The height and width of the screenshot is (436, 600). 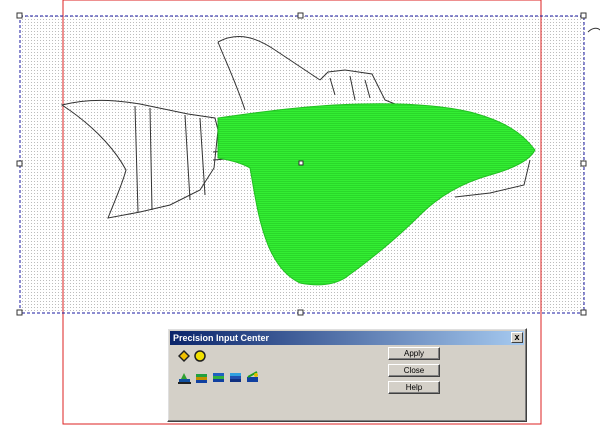 I want to click on apply-button: Apply, so click(x=414, y=353).